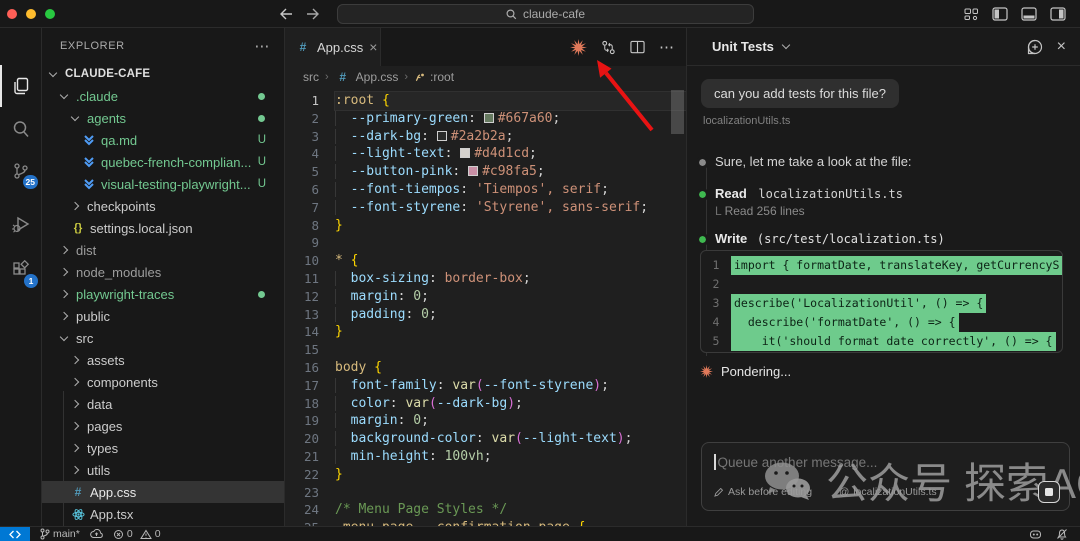 This screenshot has height=541, width=1080. Describe the element at coordinates (373, 47) in the screenshot. I see `close-tab-icon: ×` at that location.